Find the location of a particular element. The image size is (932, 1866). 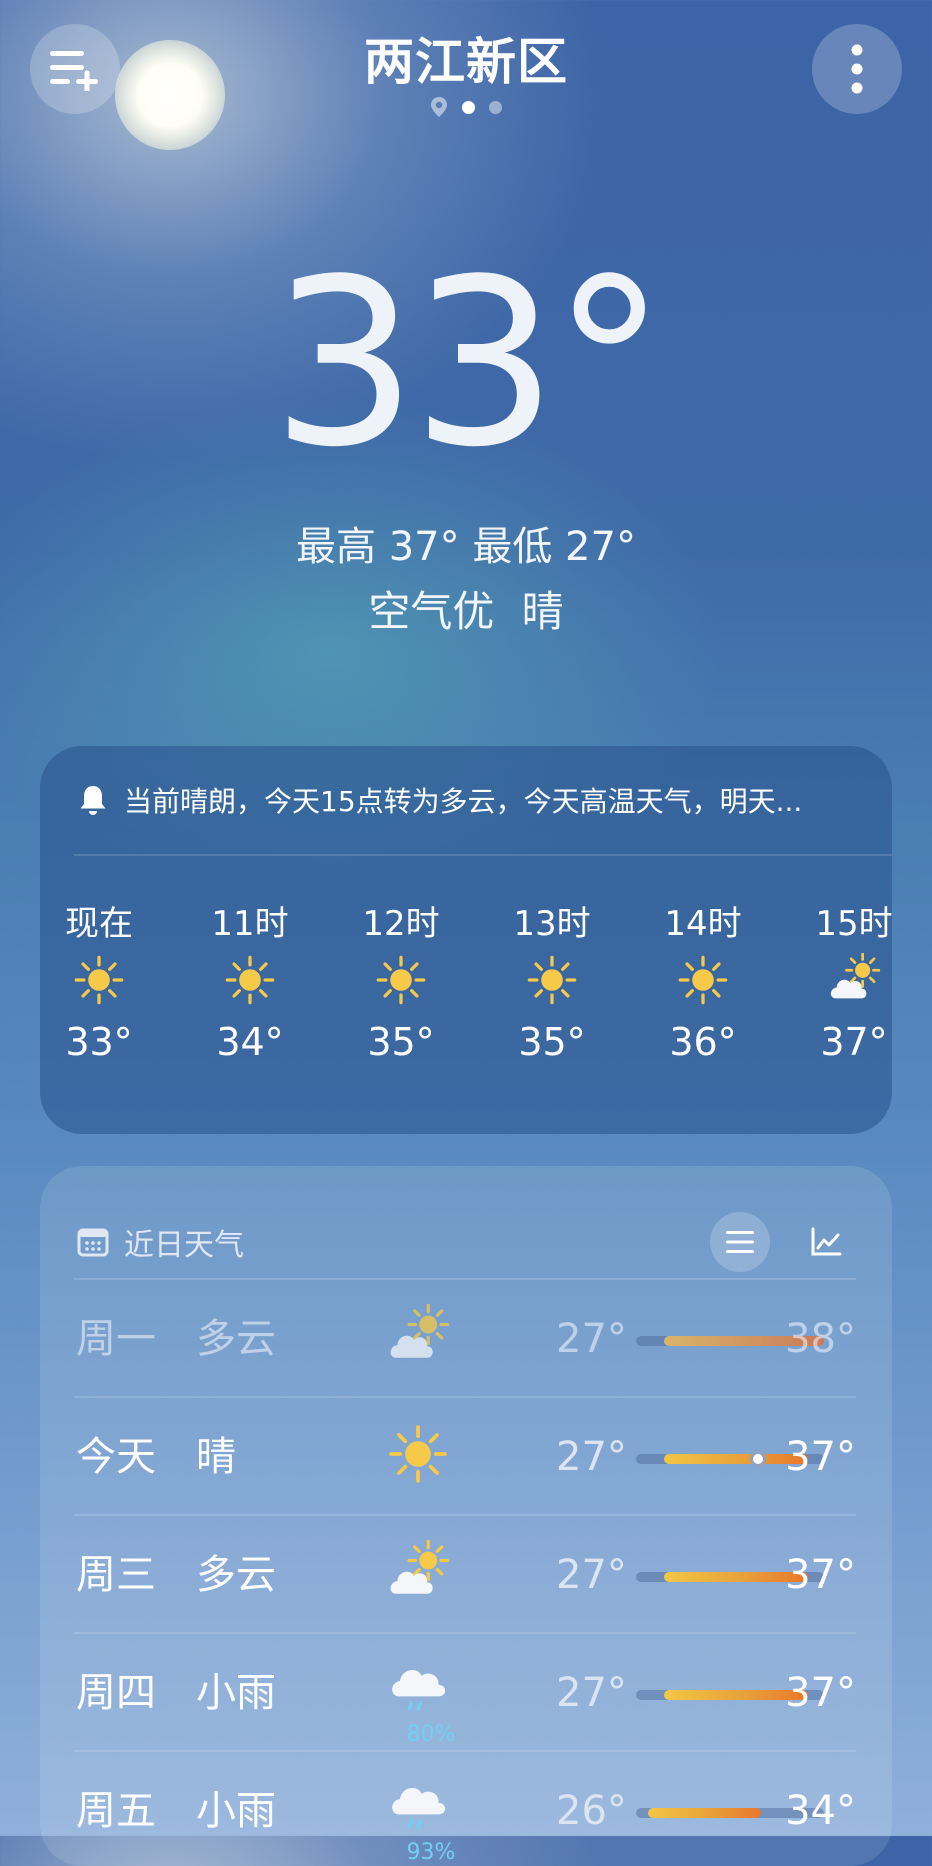

chart-view-icon is located at coordinates (826, 1241).